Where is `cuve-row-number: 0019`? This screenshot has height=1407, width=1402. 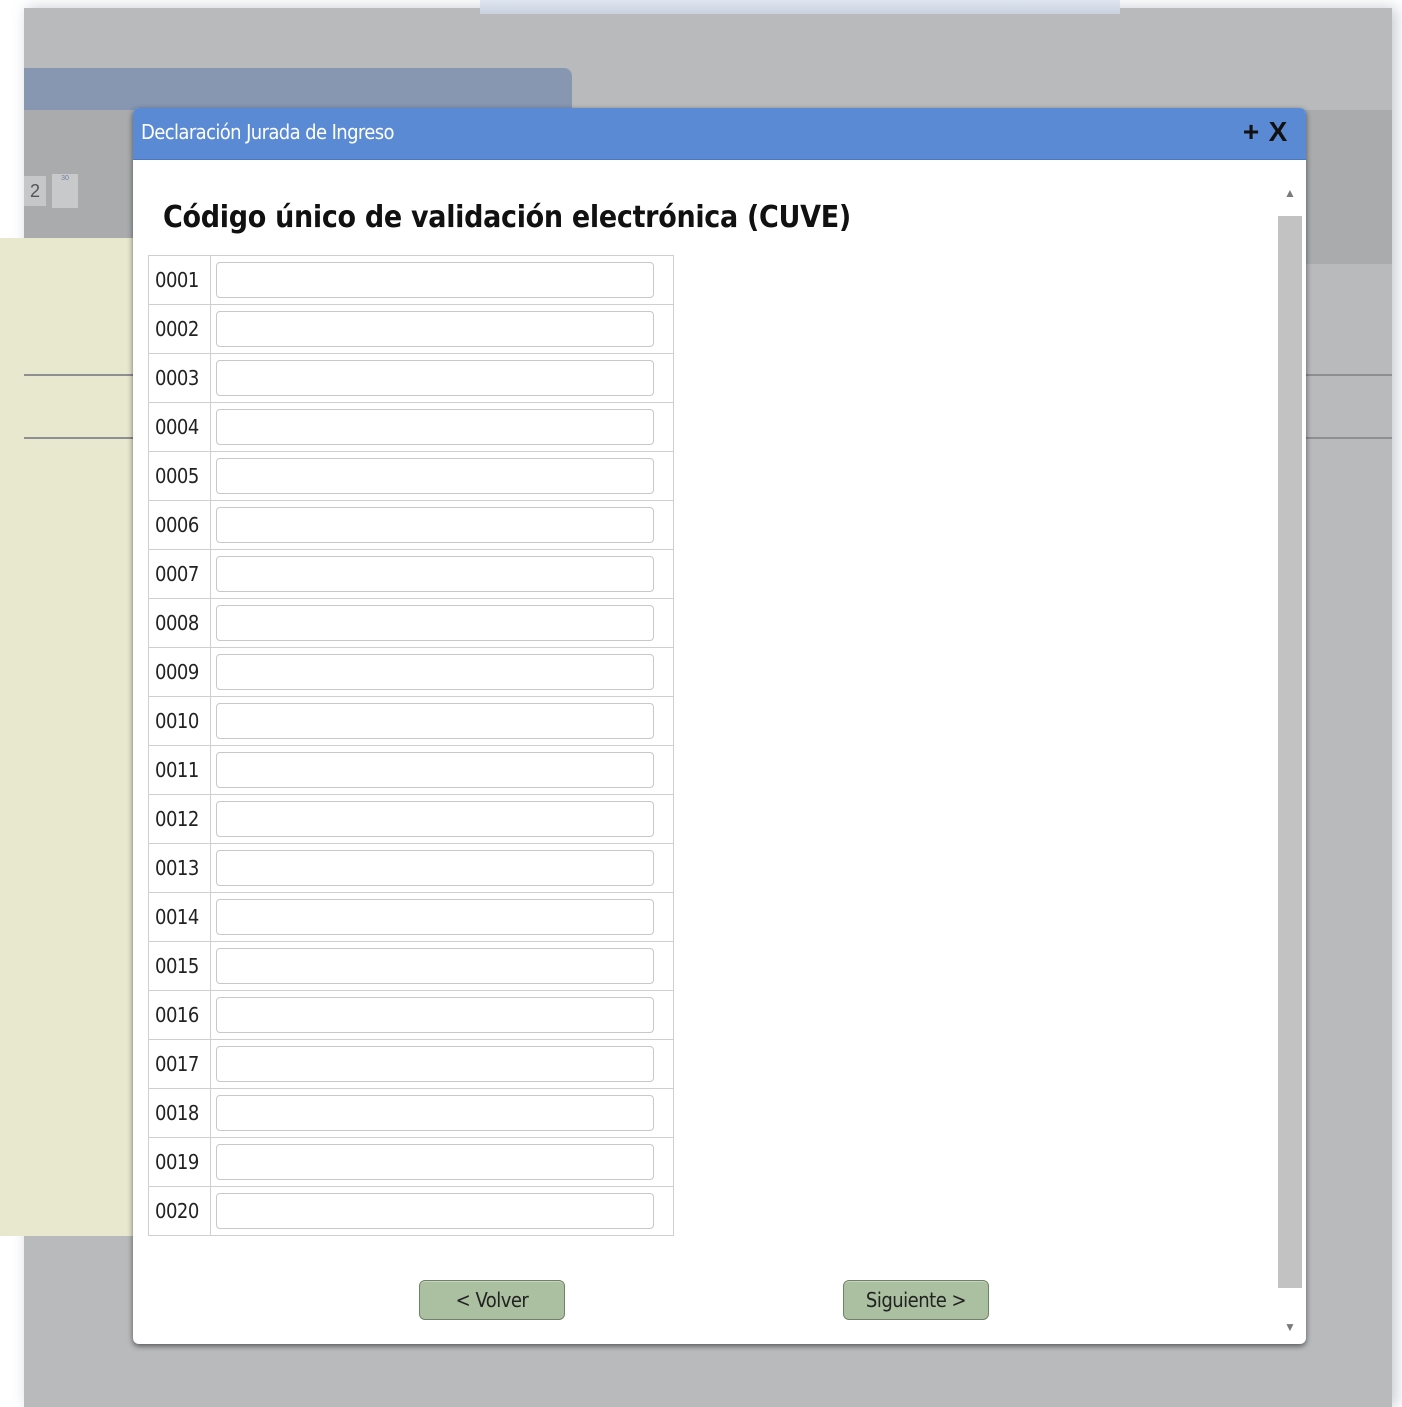 cuve-row-number: 0019 is located at coordinates (179, 1162).